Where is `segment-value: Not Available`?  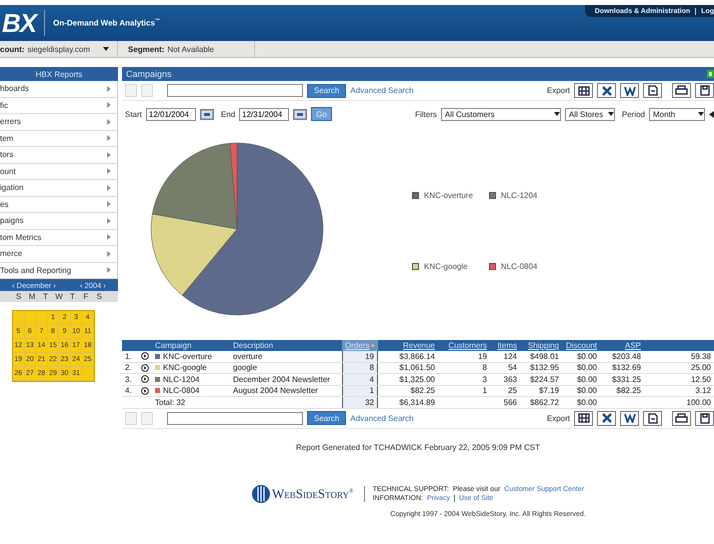
segment-value: Not Available is located at coordinates (190, 49).